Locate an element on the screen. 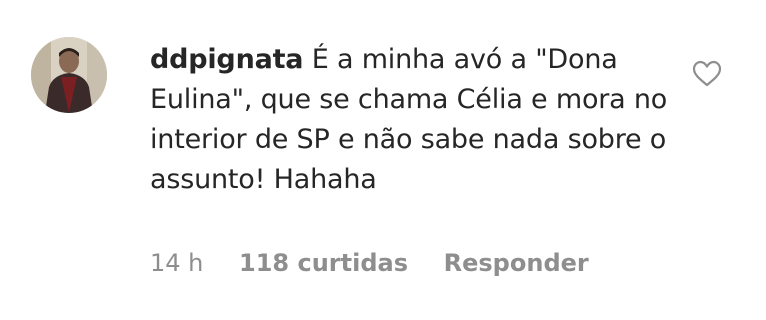 The width and height of the screenshot is (766, 320). comment-username: ddpignata is located at coordinates (227, 59).